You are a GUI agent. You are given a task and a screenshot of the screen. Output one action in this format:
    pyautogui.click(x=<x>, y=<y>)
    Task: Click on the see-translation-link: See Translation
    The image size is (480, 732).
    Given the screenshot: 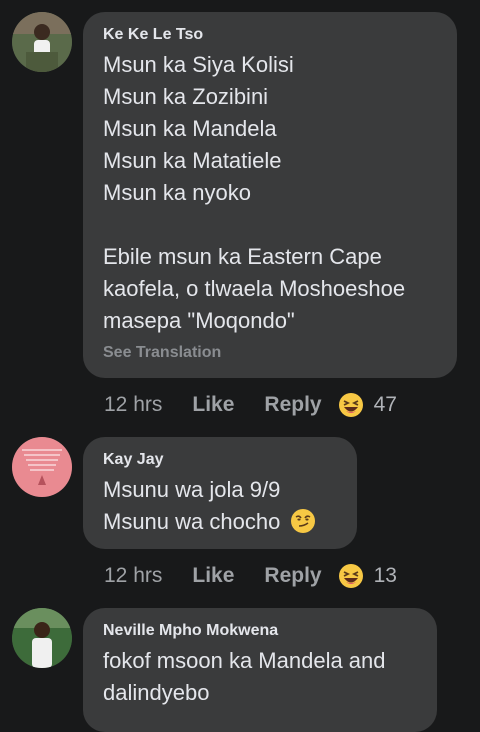 What is the action you would take?
    pyautogui.click(x=270, y=353)
    